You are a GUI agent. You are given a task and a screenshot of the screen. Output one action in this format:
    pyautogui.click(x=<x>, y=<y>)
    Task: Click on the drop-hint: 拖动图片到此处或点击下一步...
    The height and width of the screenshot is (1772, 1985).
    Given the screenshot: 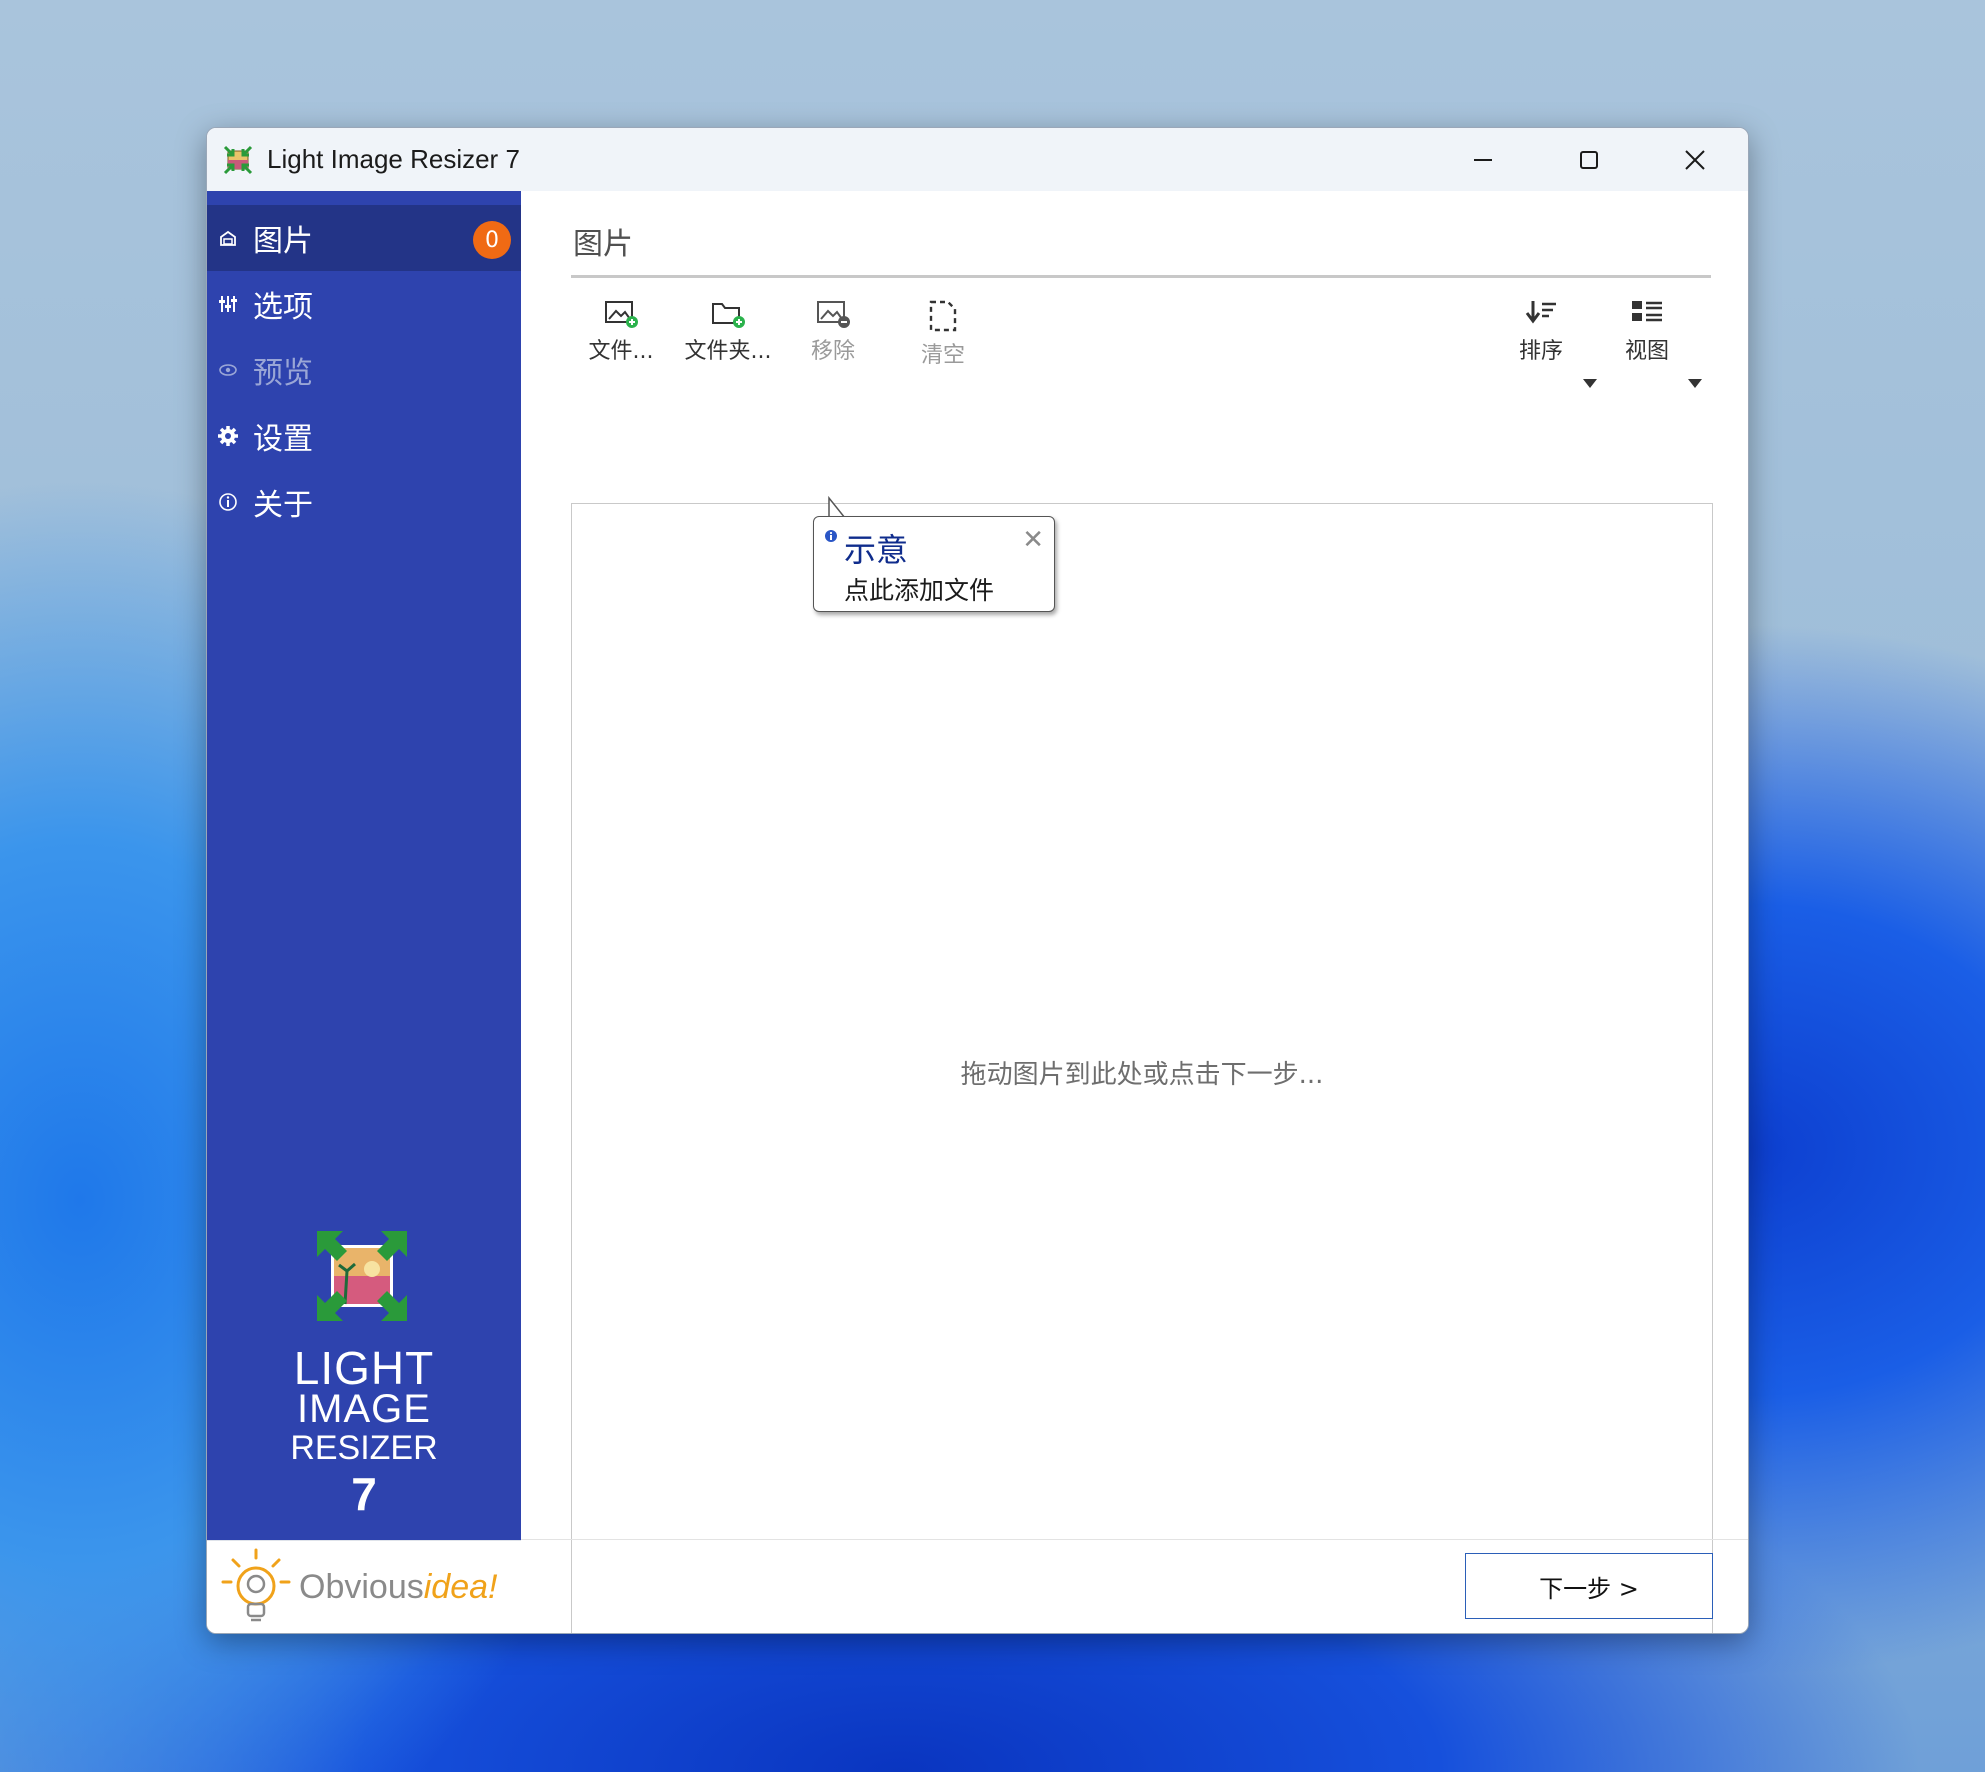 What is the action you would take?
    pyautogui.click(x=1142, y=1075)
    